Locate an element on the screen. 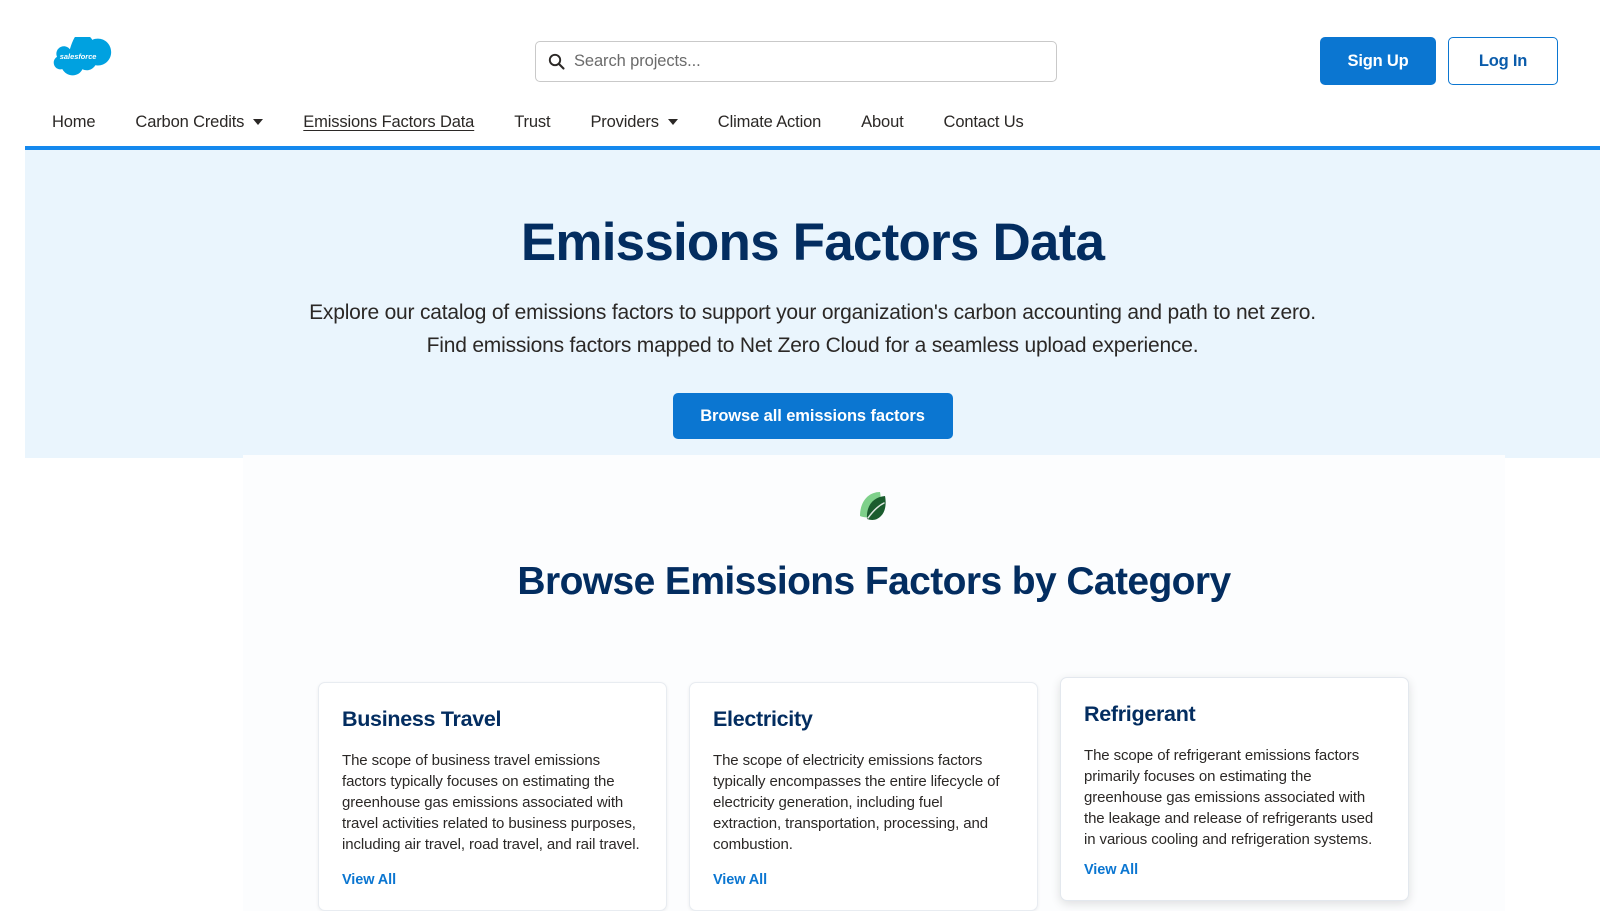 This screenshot has height=911, width=1600. nav-item-home: Home is located at coordinates (74, 122).